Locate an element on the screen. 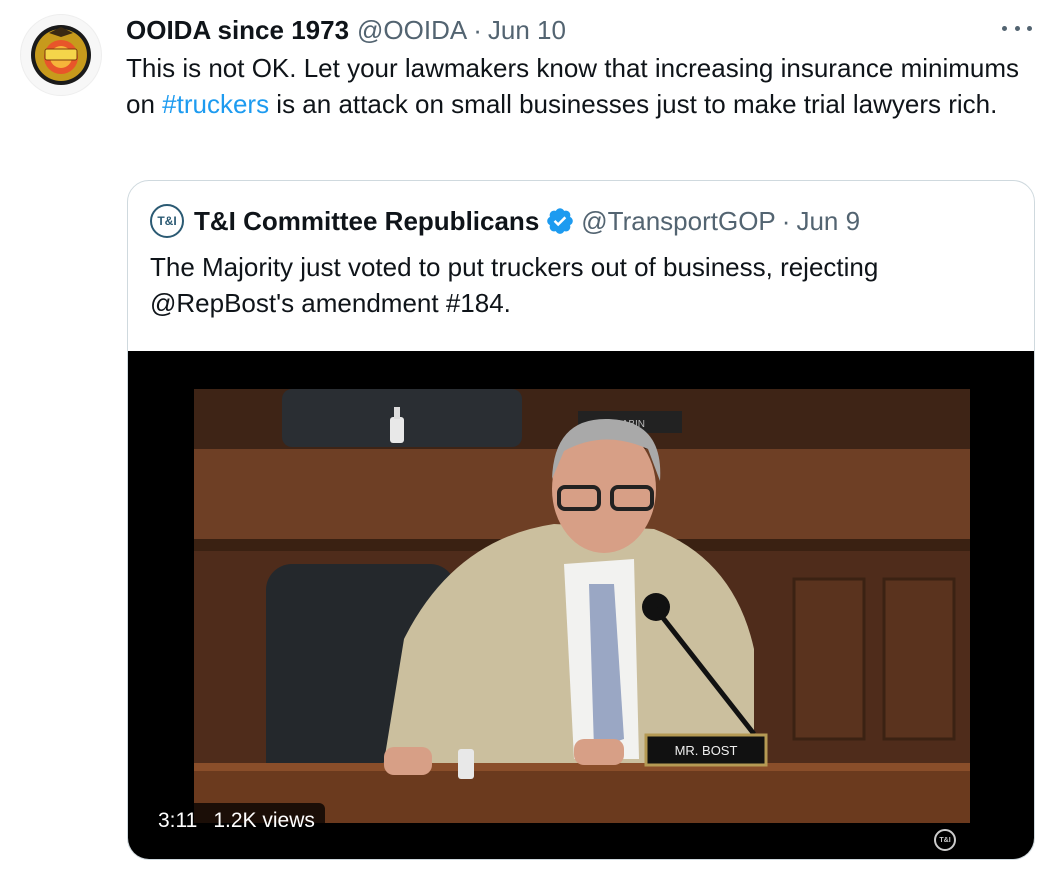  quoted-user-handle: @TransportGOP is located at coordinates (678, 221).